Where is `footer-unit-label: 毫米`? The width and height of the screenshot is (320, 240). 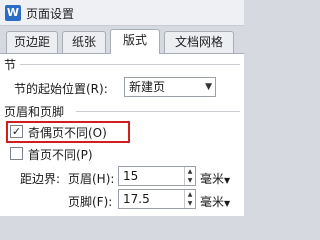 footer-unit-label: 毫米 is located at coordinates (212, 202).